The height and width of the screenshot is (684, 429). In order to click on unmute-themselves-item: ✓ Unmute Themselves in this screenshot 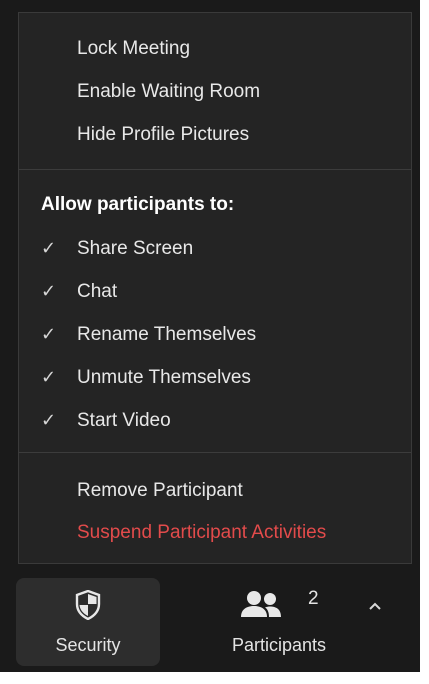, I will do `click(146, 377)`.